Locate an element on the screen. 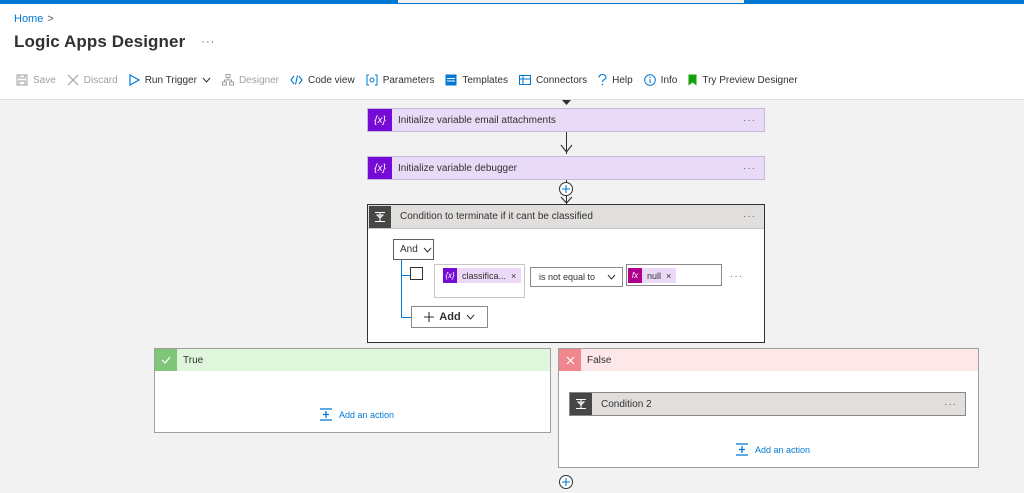 Image resolution: width=1024 pixels, height=493 pixels. code-view-button: Code view is located at coordinates (322, 80).